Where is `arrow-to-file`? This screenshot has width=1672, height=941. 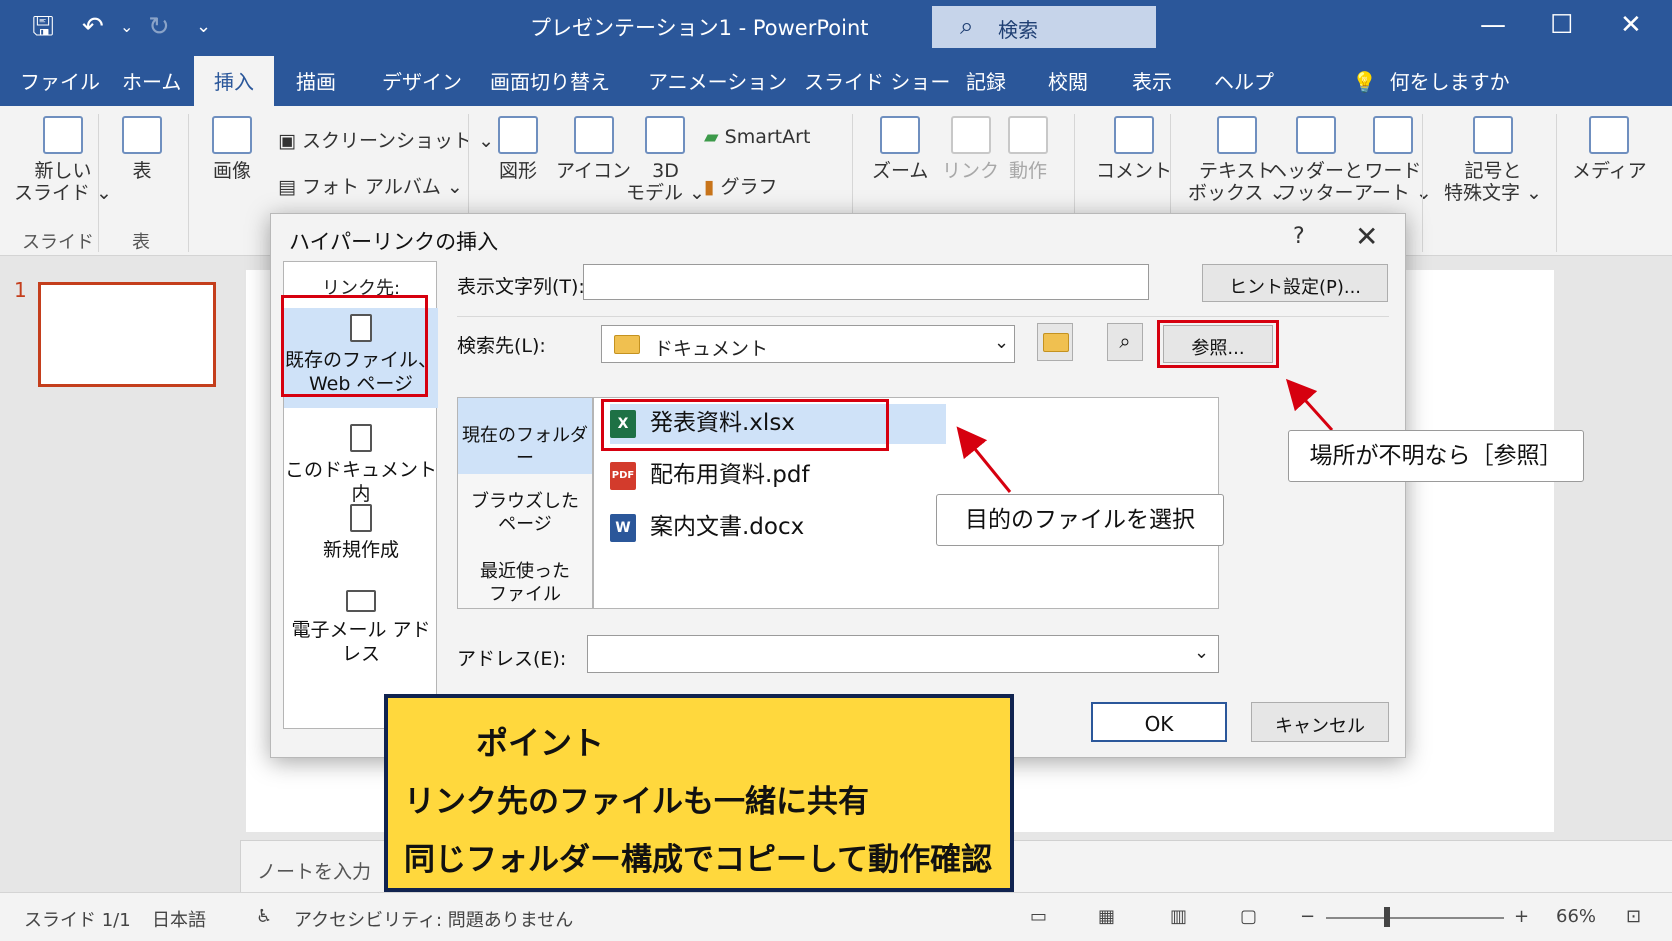 arrow-to-file is located at coordinates (984, 459).